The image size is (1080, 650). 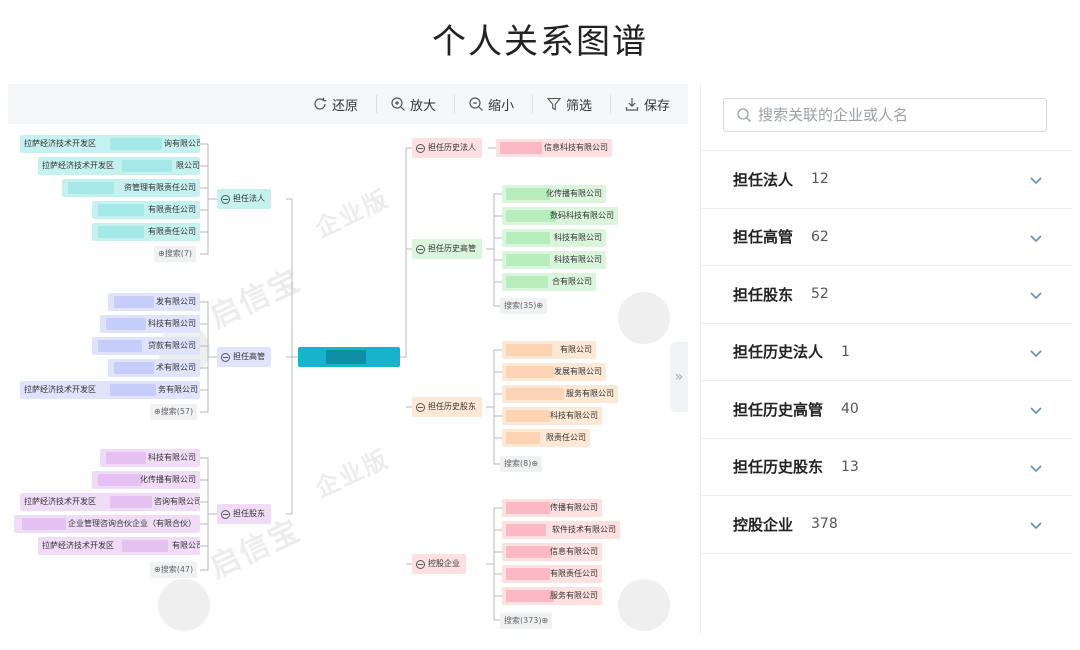 I want to click on filter-button: 筛选, so click(x=569, y=104).